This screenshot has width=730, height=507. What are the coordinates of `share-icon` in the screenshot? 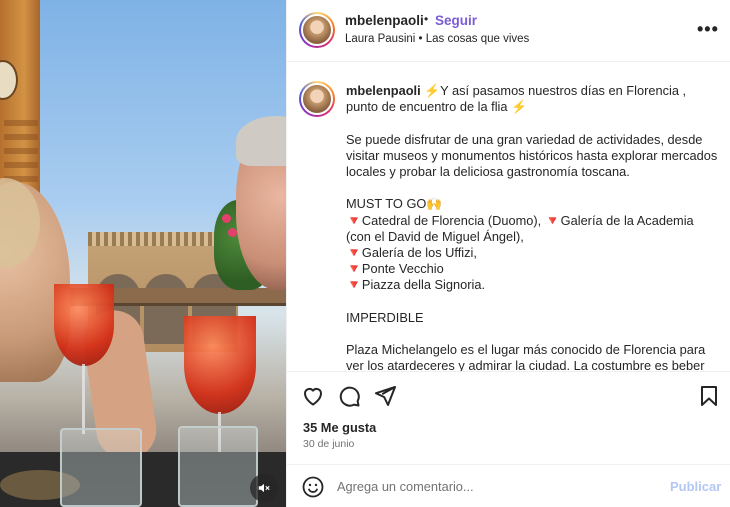 It's located at (385, 396).